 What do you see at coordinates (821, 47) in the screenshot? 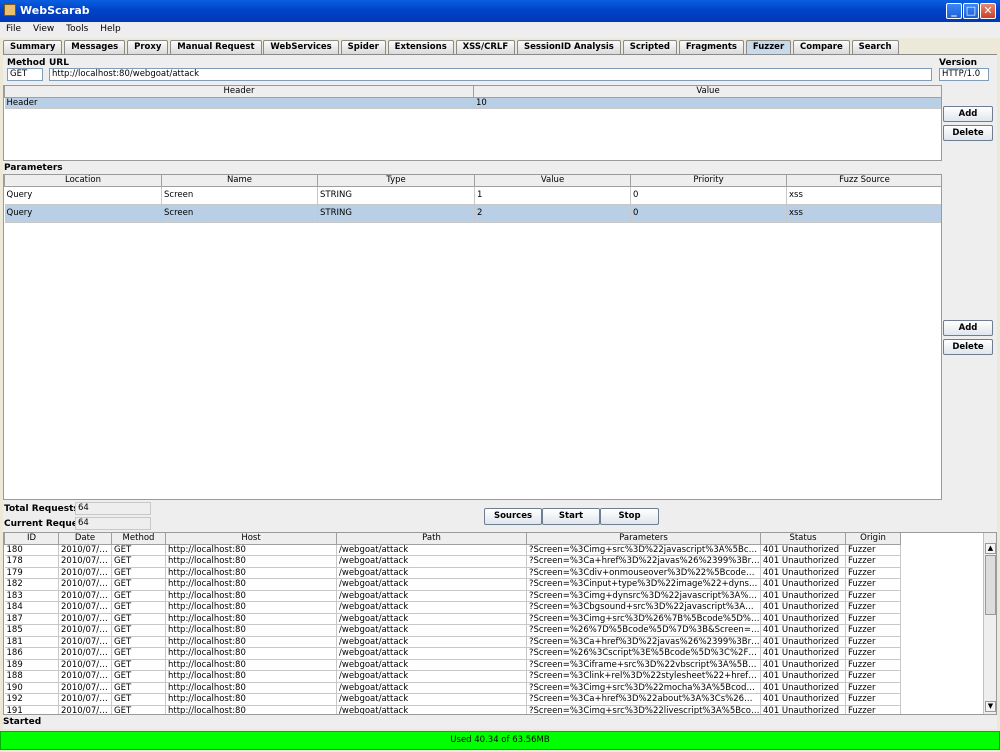
I see `tab-compare: Compare` at bounding box center [821, 47].